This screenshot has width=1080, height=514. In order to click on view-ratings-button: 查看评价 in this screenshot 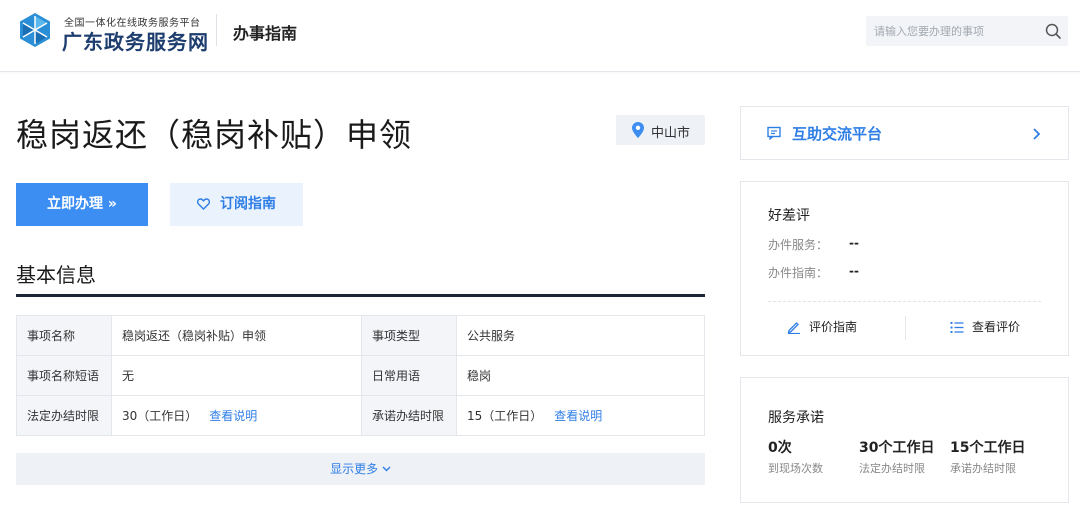, I will do `click(985, 326)`.